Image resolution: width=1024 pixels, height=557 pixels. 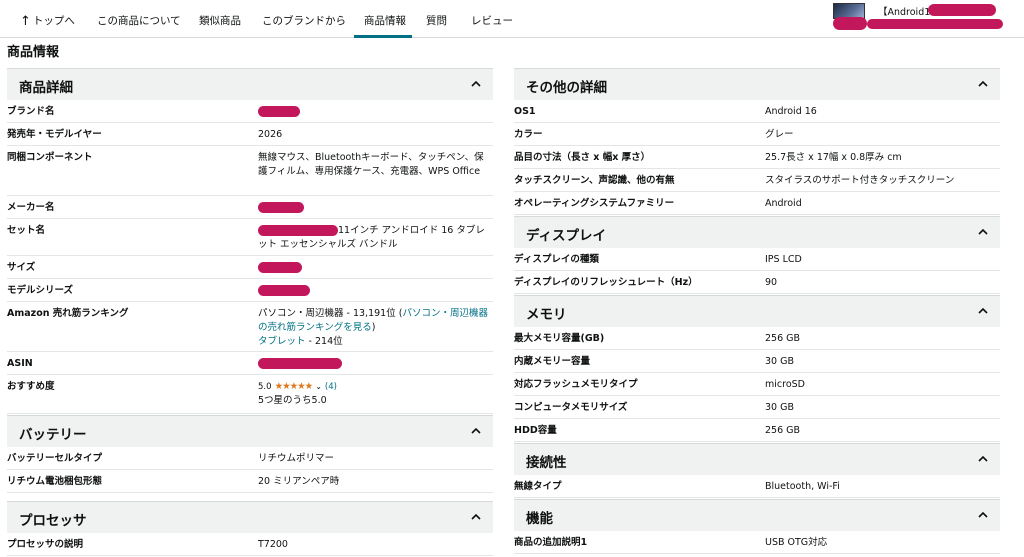 What do you see at coordinates (45, 544) in the screenshot?
I see `row-key: プロセッサの説明` at bounding box center [45, 544].